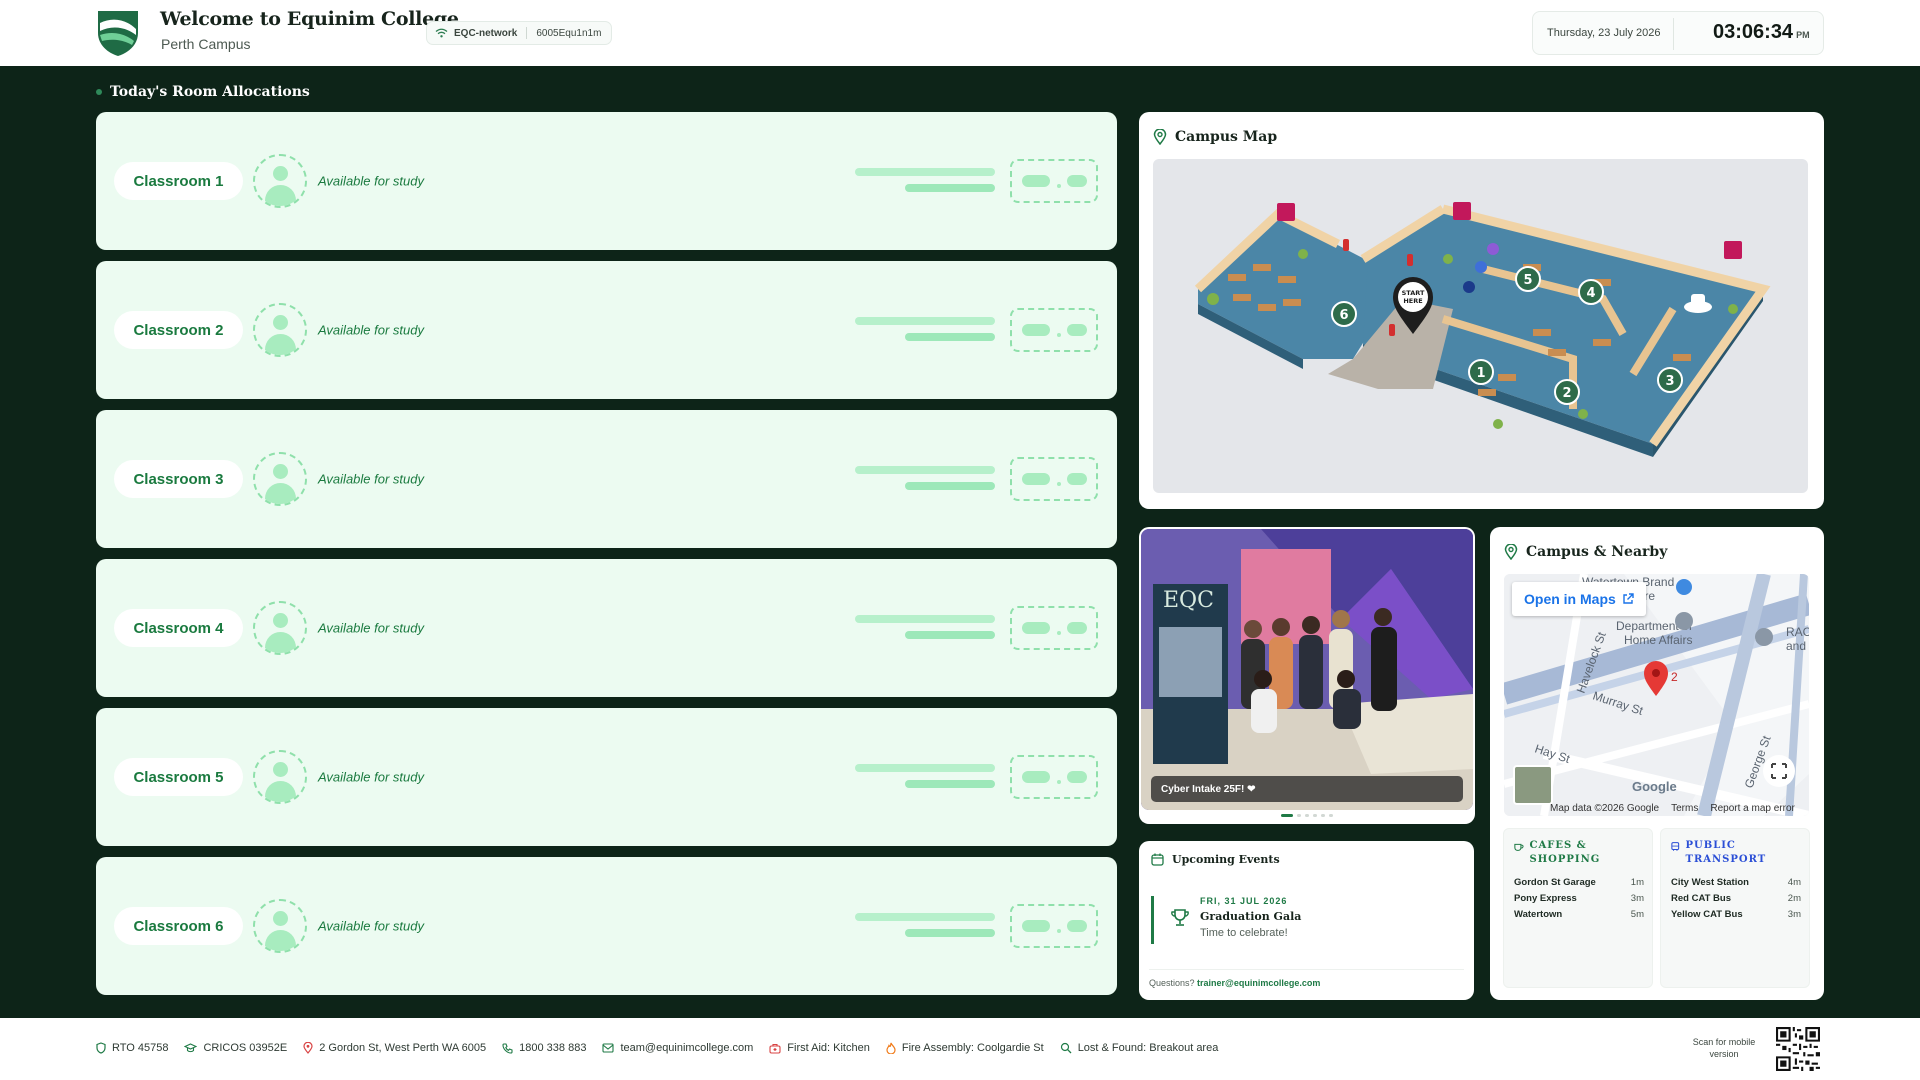 Image resolution: width=1920 pixels, height=1080 pixels. What do you see at coordinates (1226, 137) in the screenshot?
I see `campus-map-title-text: Campus Map` at bounding box center [1226, 137].